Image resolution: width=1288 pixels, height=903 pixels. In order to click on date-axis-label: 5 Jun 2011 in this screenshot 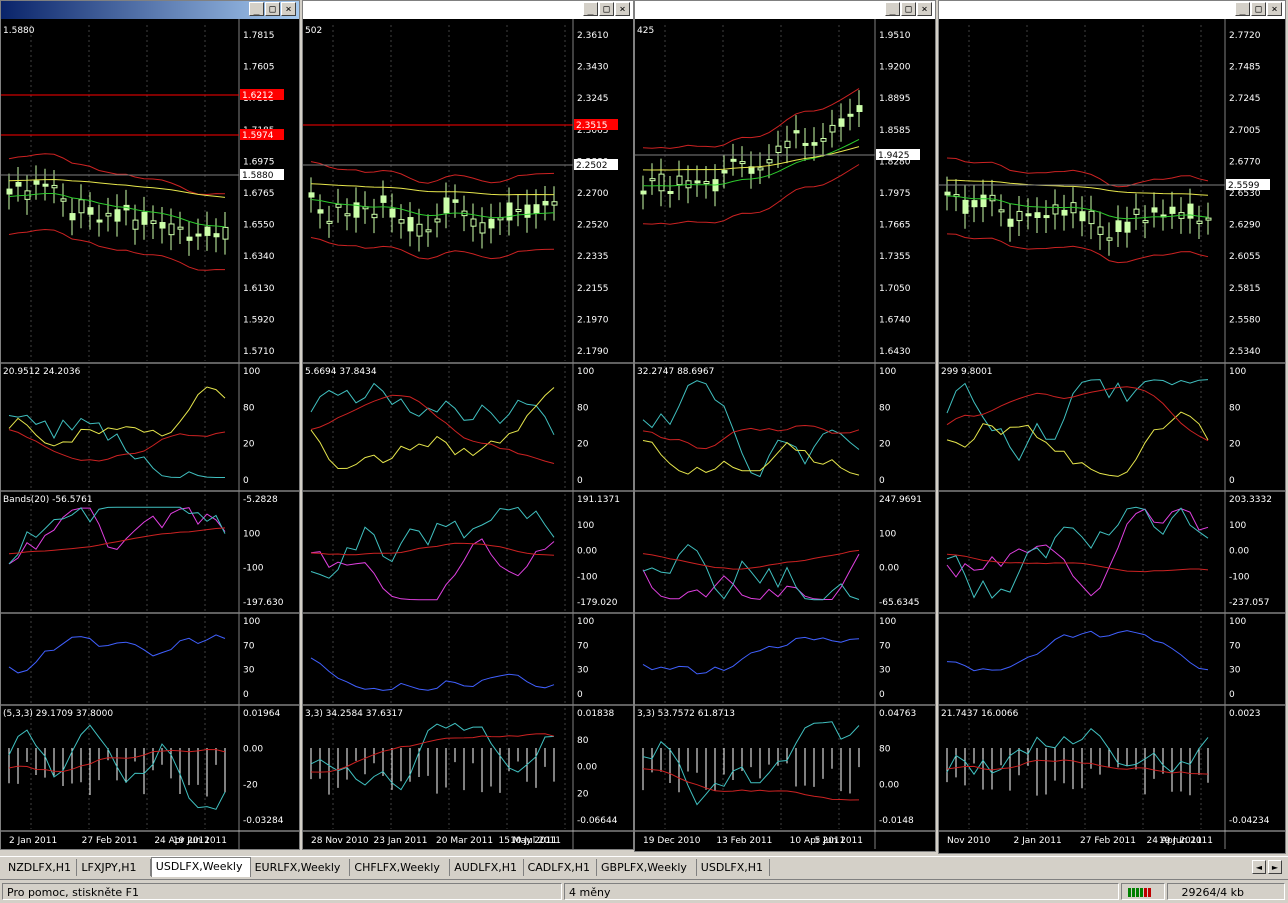, I will do `click(839, 841)`.